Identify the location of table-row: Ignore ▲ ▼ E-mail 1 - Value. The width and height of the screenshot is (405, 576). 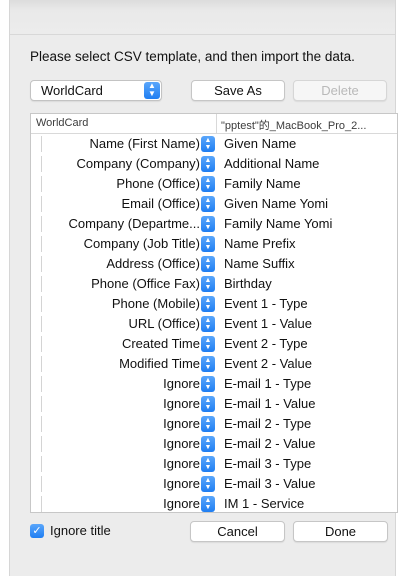
(214, 404).